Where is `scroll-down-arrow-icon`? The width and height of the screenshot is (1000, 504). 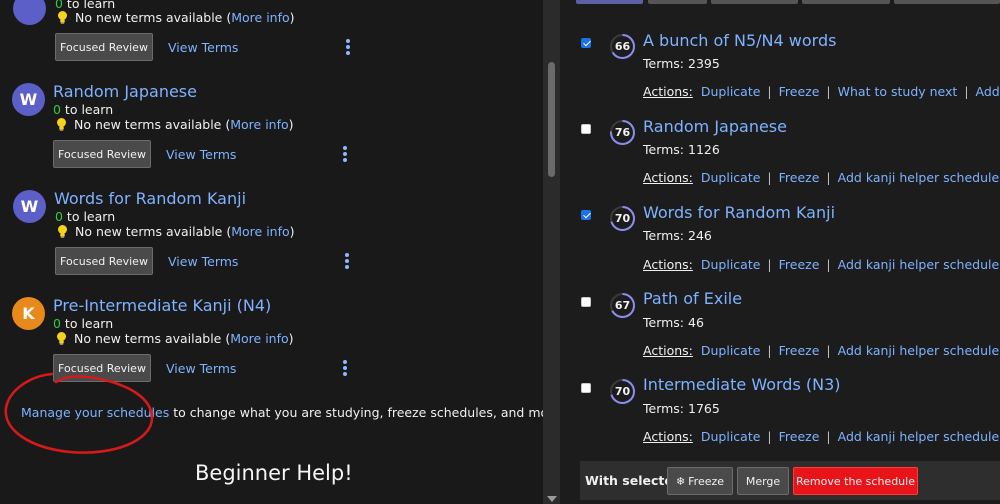 scroll-down-arrow-icon is located at coordinates (552, 499).